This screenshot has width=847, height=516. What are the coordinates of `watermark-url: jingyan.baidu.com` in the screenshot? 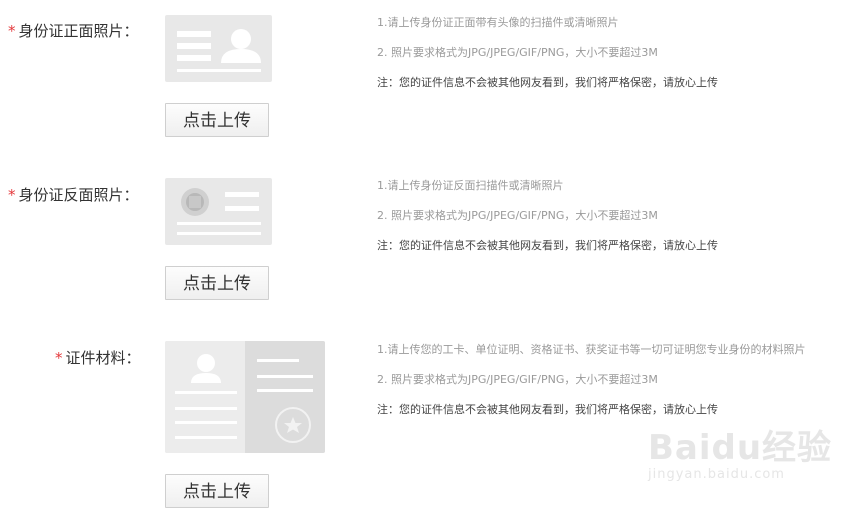 It's located at (716, 474).